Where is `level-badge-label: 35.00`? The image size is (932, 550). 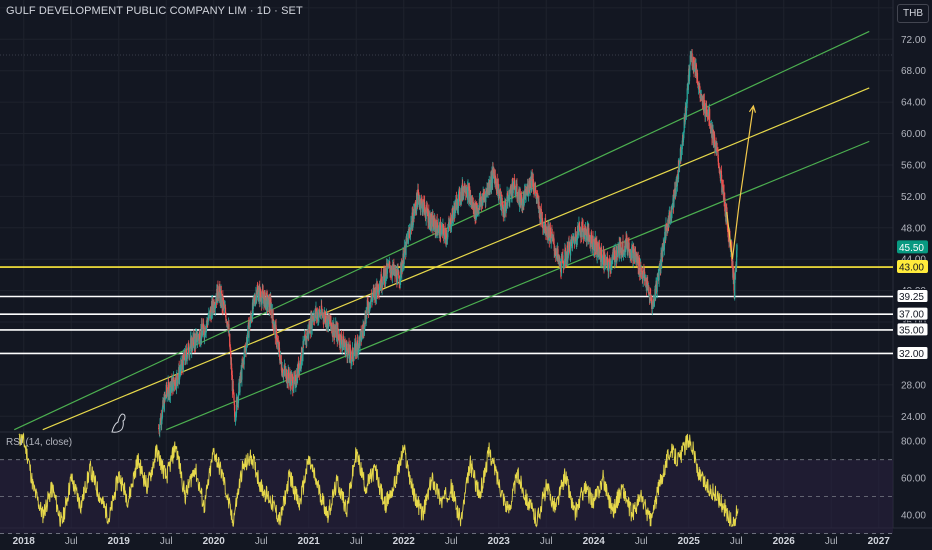 level-badge-label: 35.00 is located at coordinates (911, 330).